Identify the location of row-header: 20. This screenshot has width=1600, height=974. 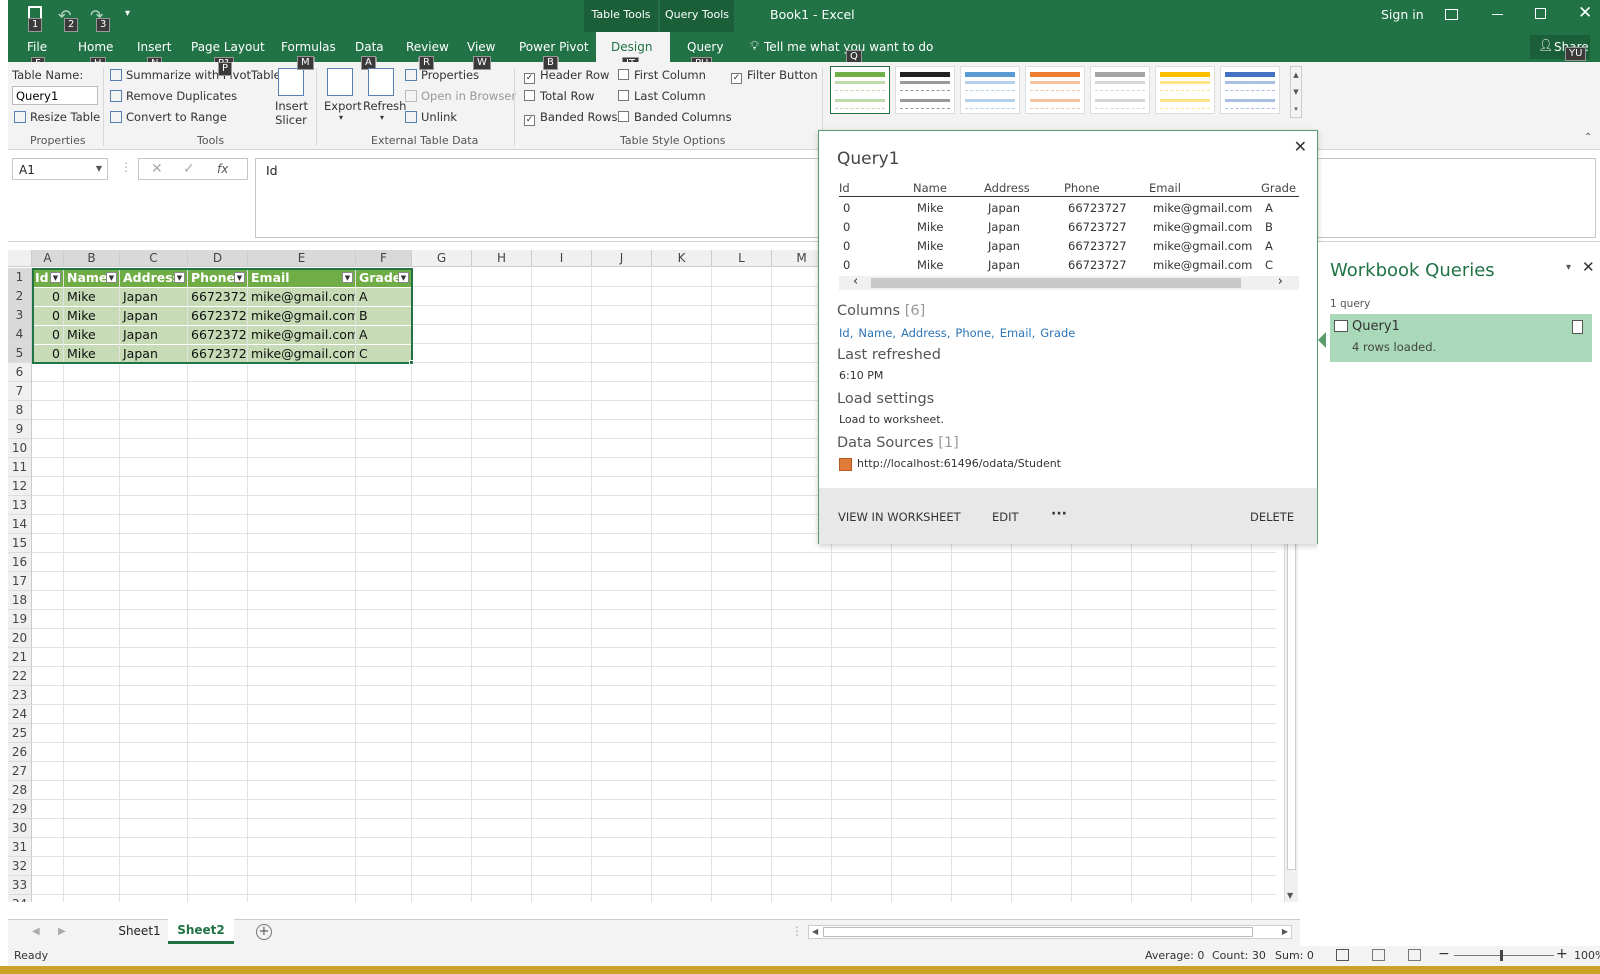
(20, 638).